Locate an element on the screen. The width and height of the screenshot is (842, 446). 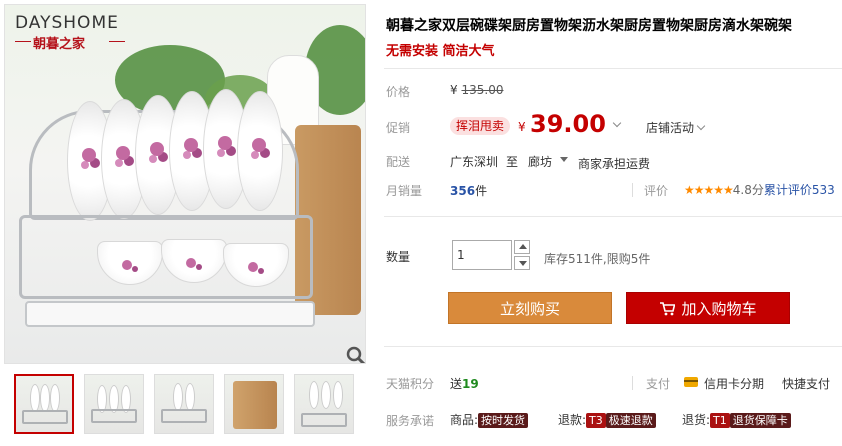
monthly-sales: 356件 is located at coordinates (468, 190).